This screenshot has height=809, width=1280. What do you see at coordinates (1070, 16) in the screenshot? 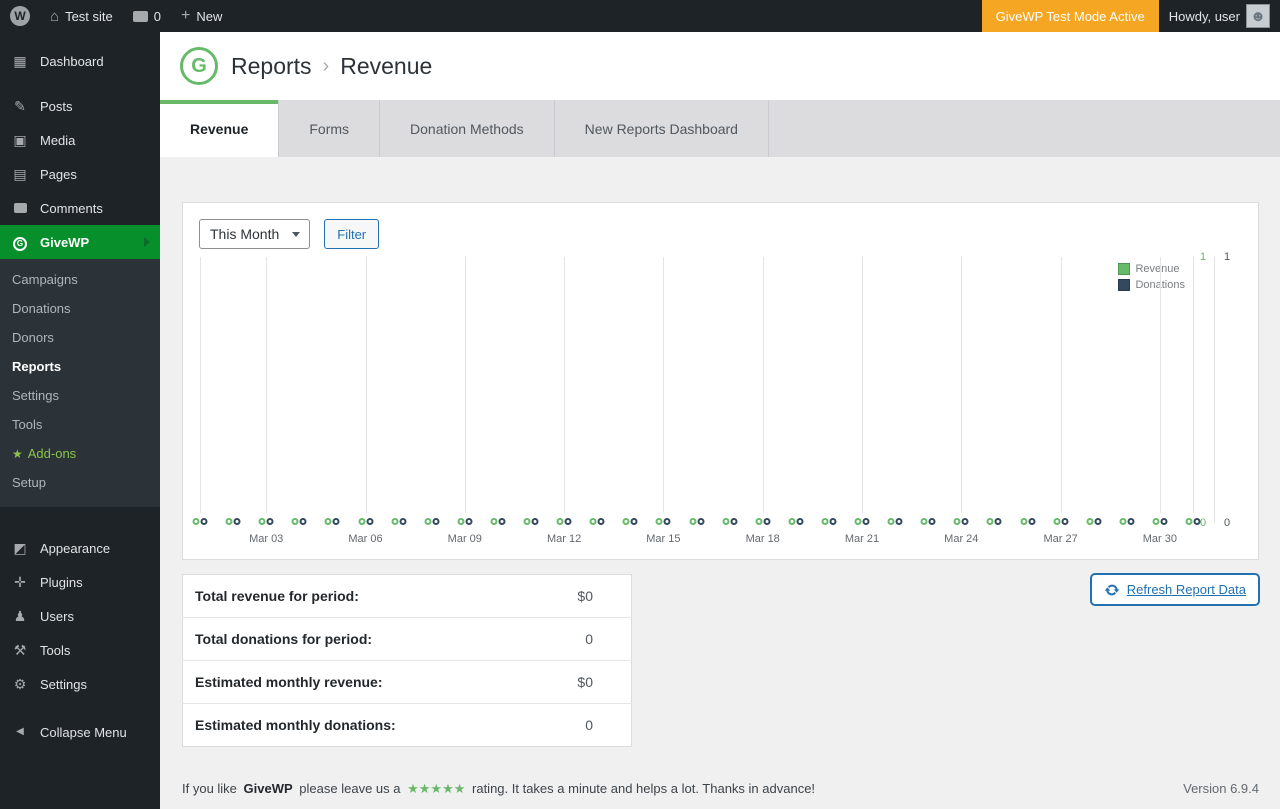
I see `test-mode-badge: GiveWP Test Mode Active` at bounding box center [1070, 16].